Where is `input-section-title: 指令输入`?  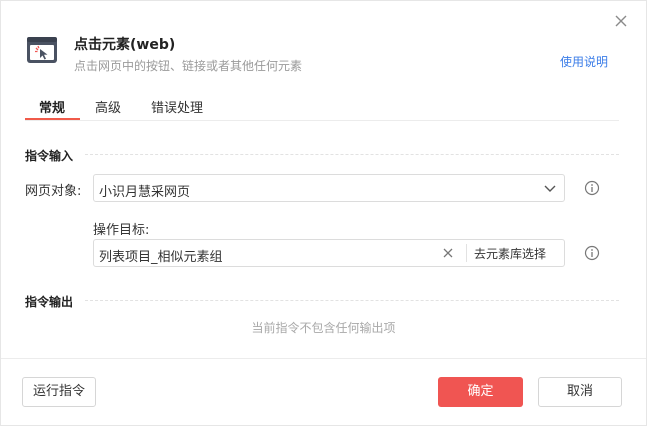 input-section-title: 指令输入 is located at coordinates (49, 156).